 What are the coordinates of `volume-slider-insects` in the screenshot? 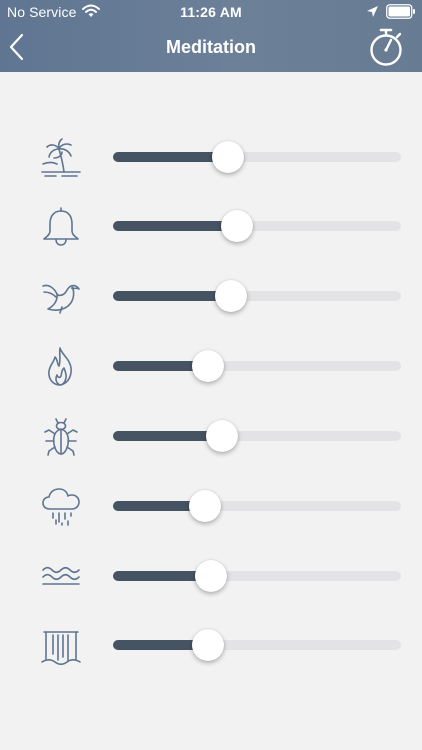 It's located at (257, 436).